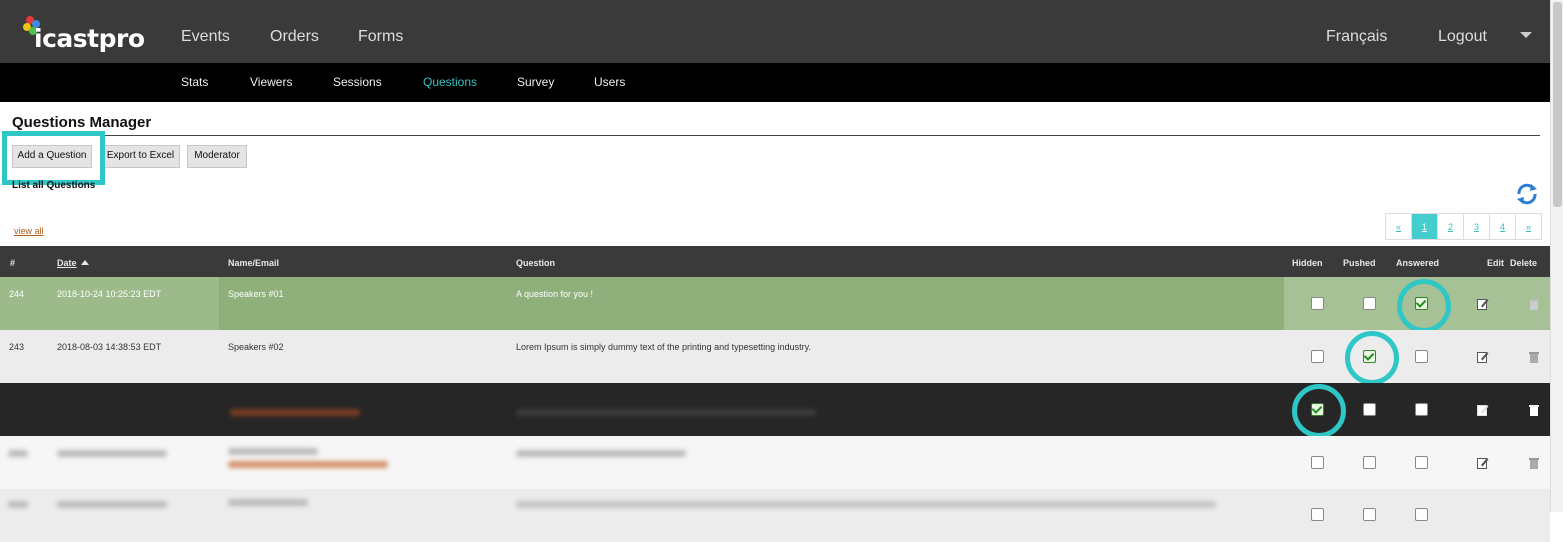 The height and width of the screenshot is (542, 1563). I want to click on view-all-link: view all, so click(29, 231).